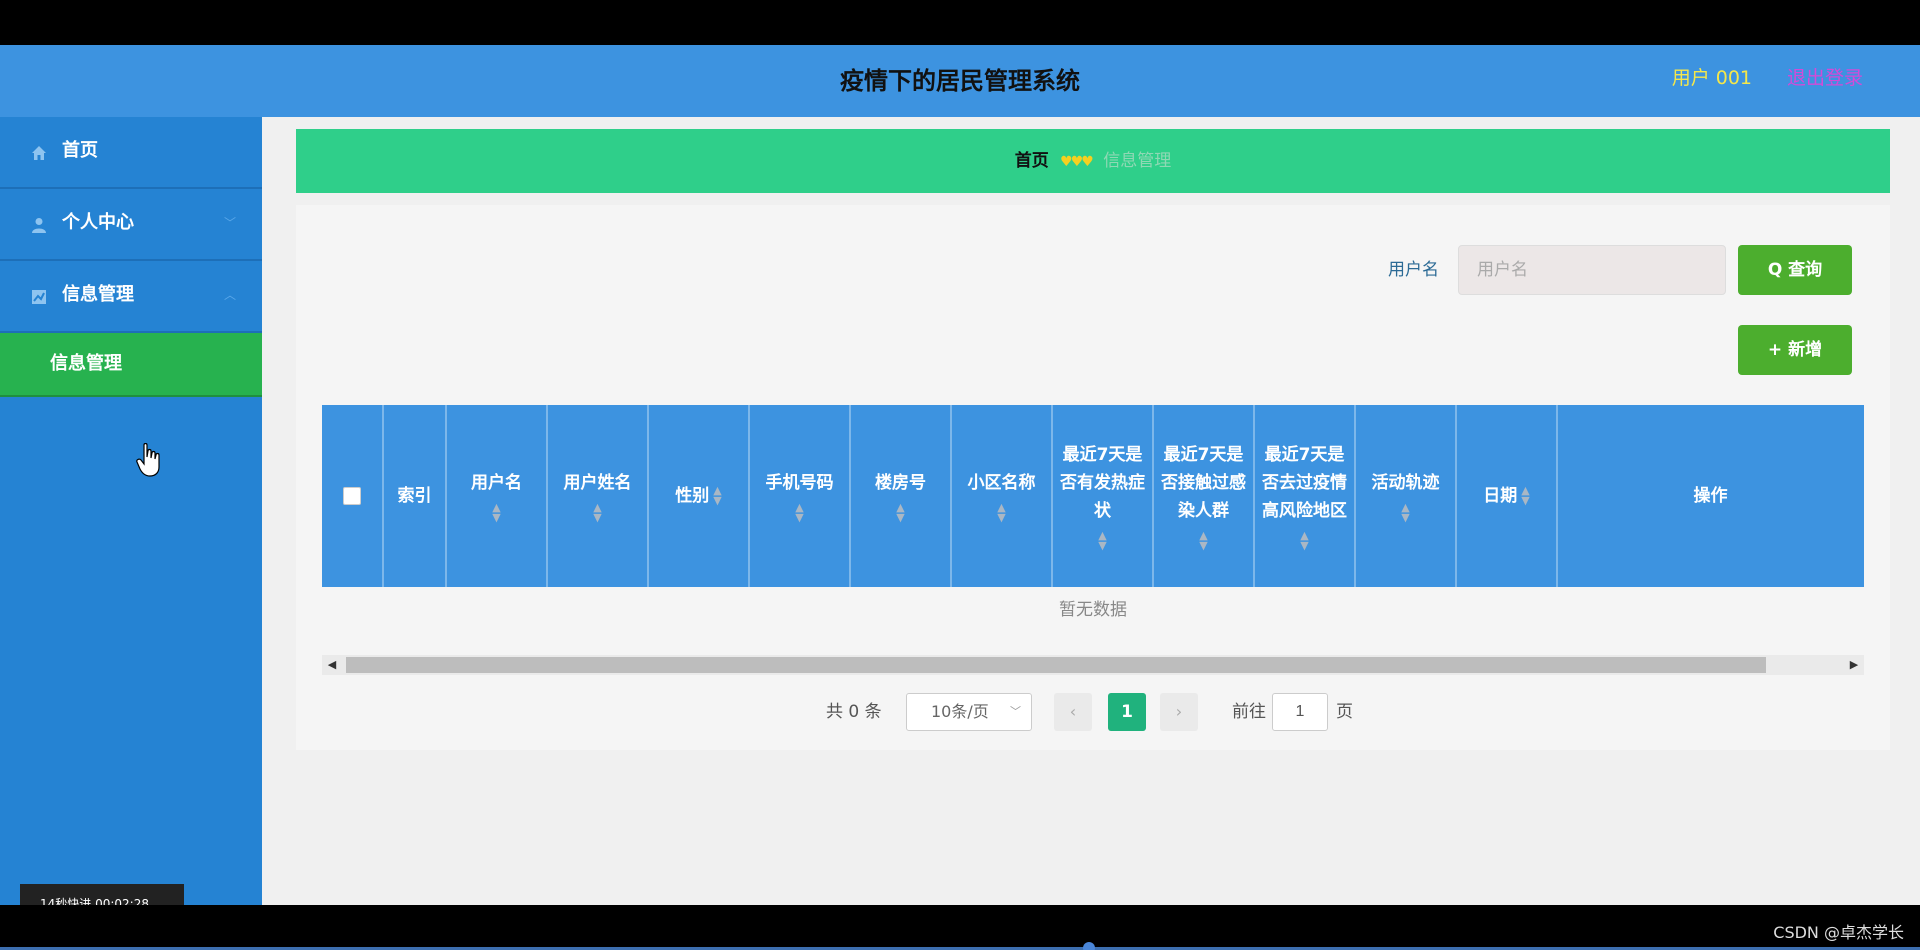 This screenshot has height=950, width=1920. I want to click on page-size-value: 10条/页, so click(960, 711).